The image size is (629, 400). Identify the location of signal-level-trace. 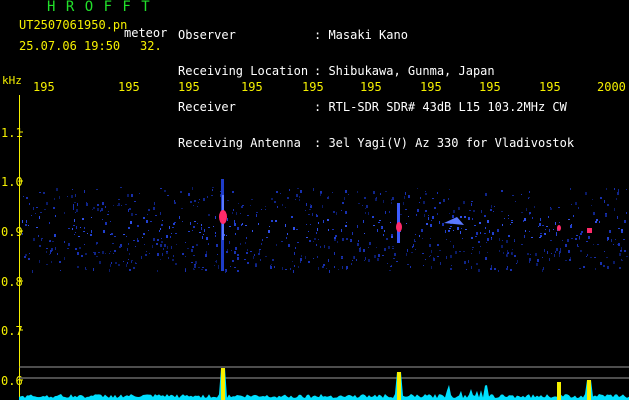
(324, 384).